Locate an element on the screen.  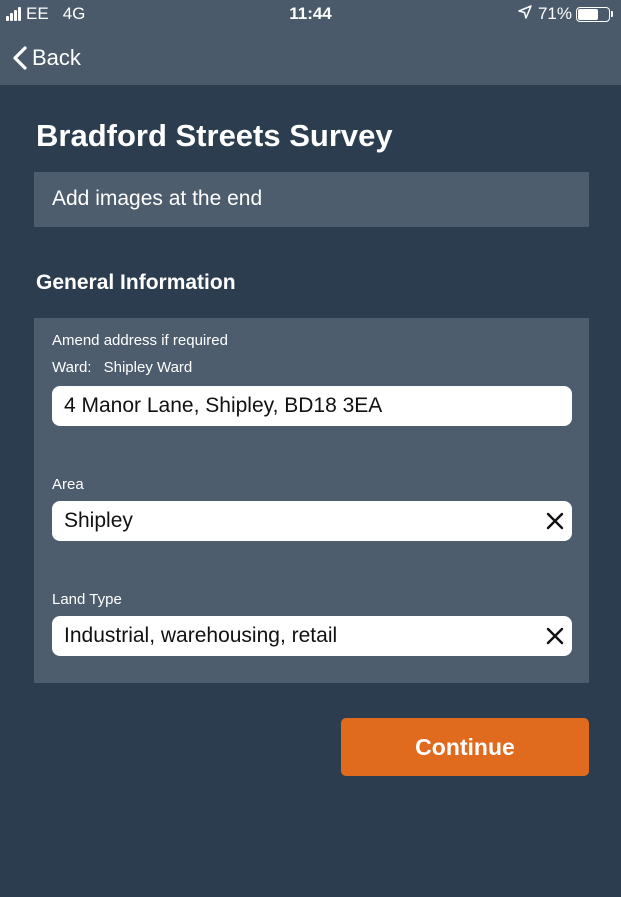
nav-bar: Back is located at coordinates (310, 58).